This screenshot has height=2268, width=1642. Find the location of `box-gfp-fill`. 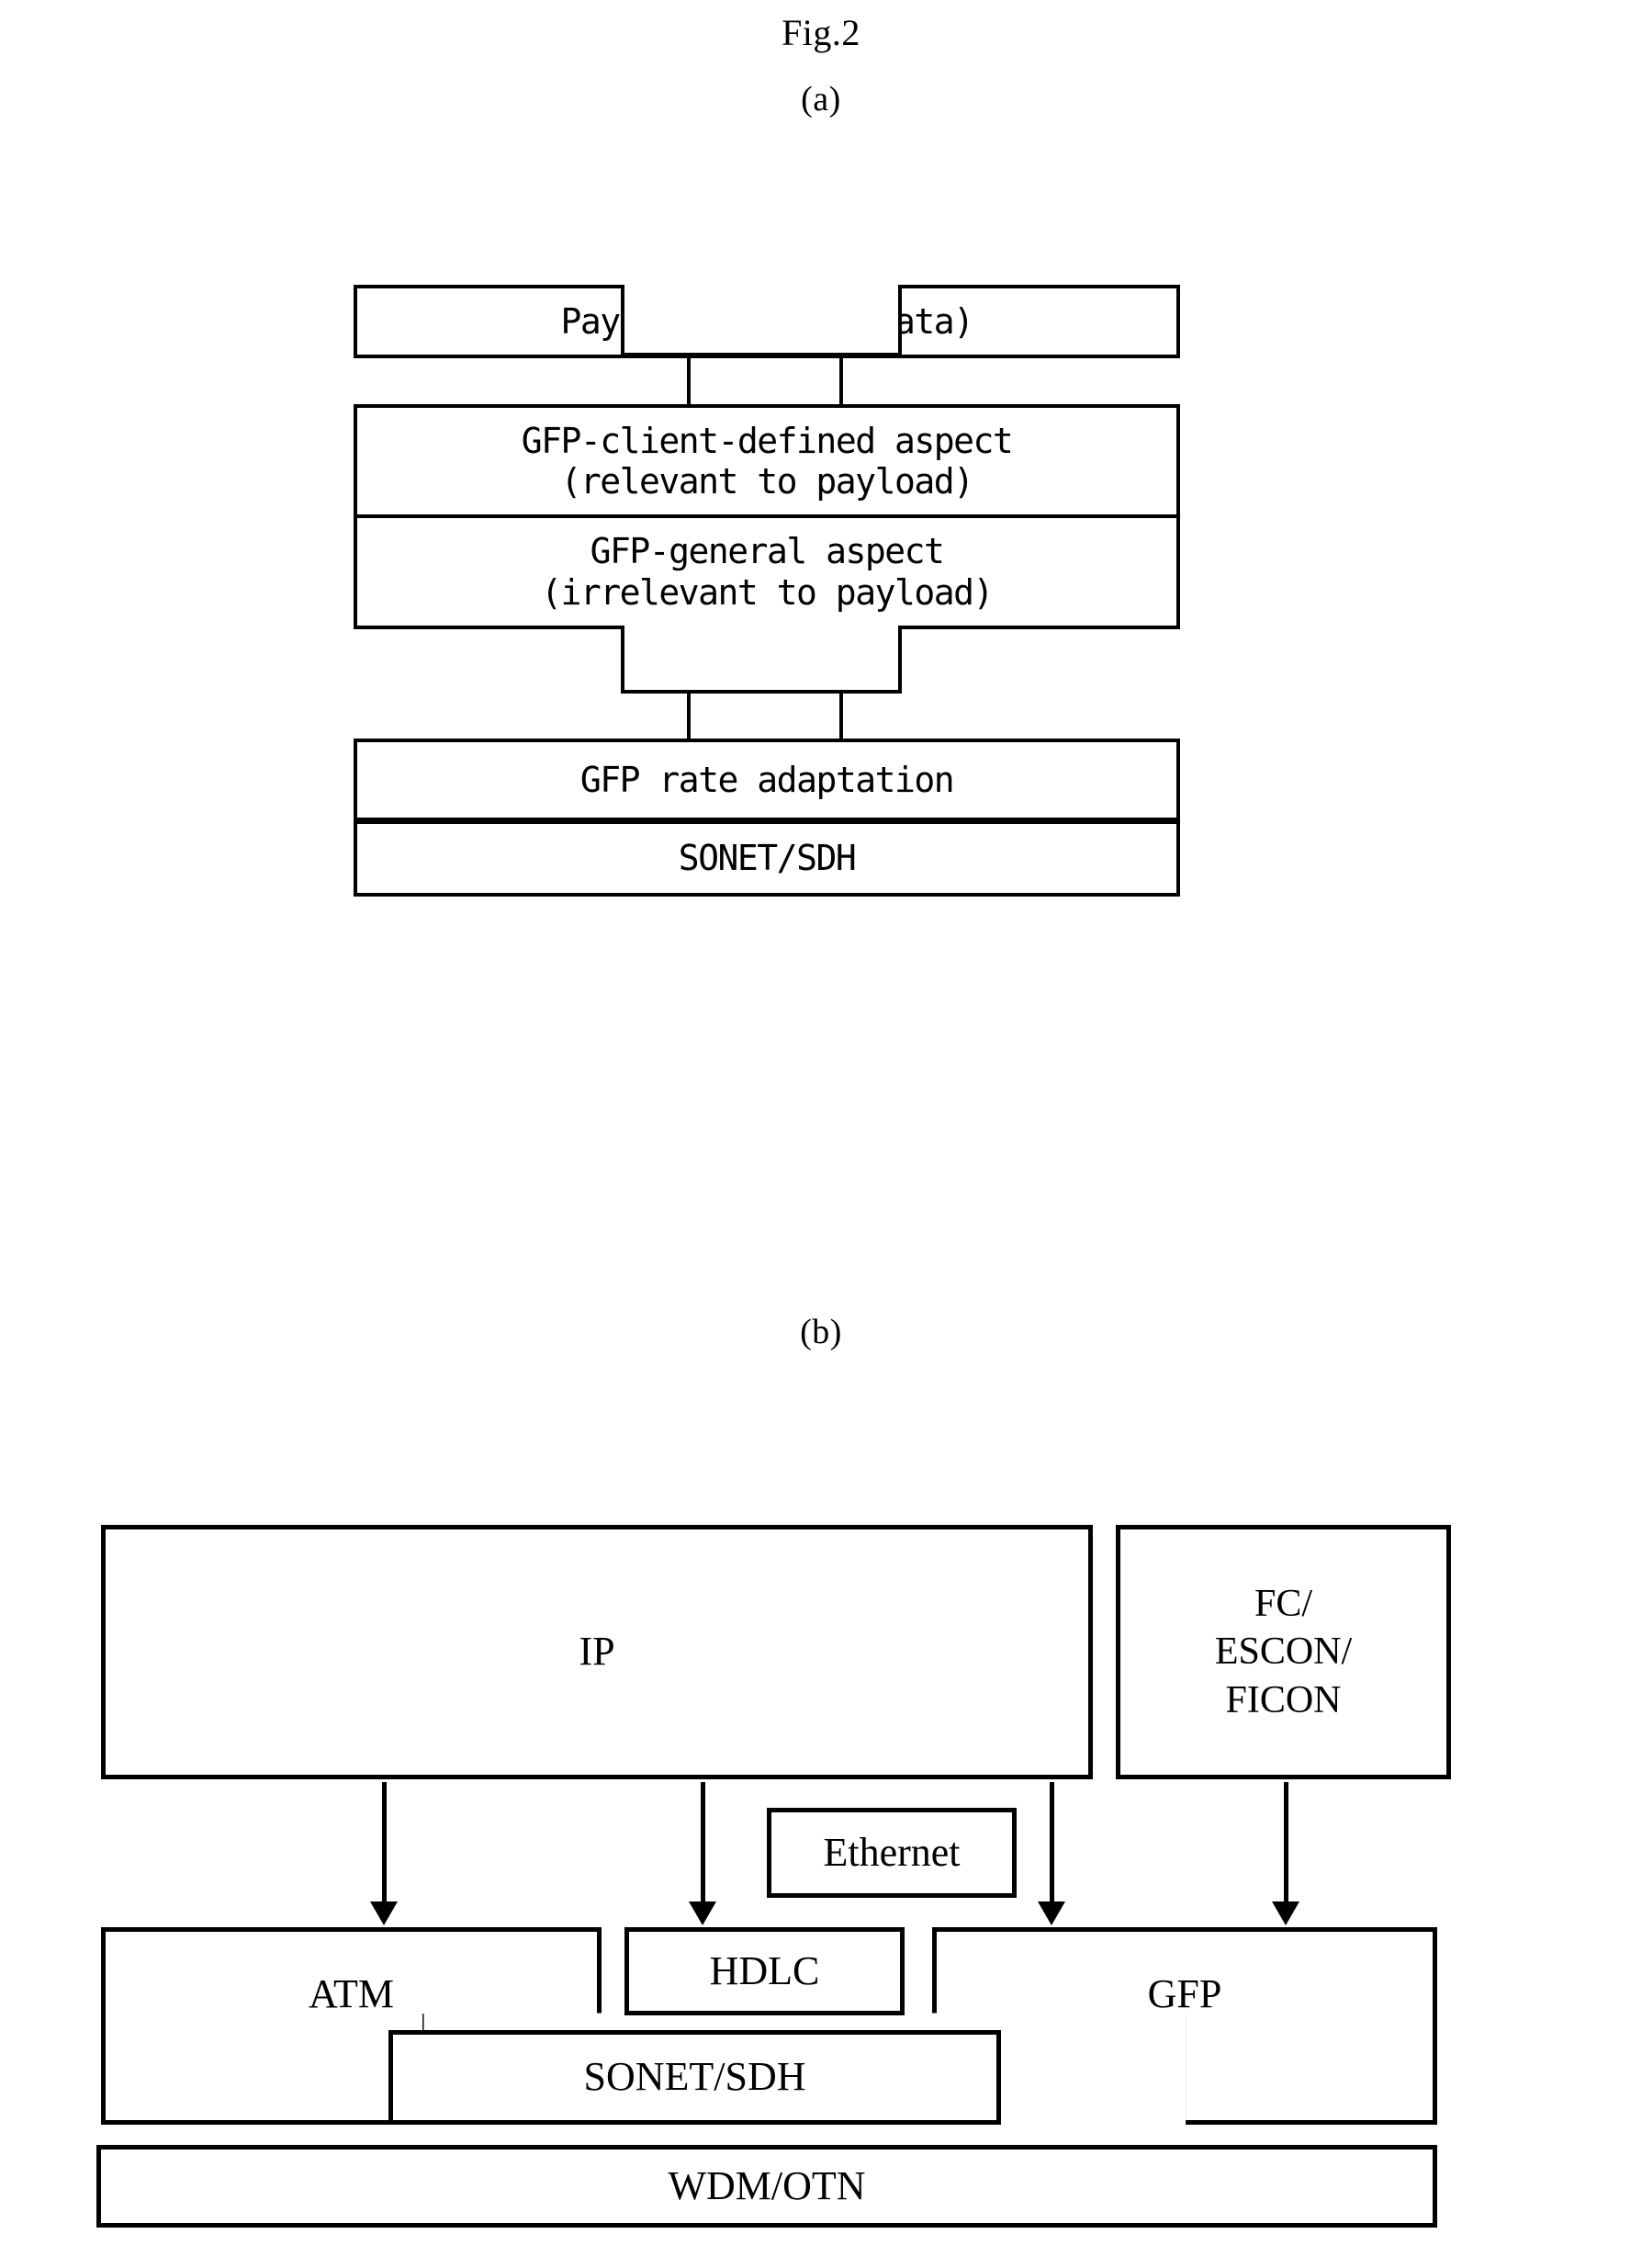

box-gfp-fill is located at coordinates (1185, 2026).